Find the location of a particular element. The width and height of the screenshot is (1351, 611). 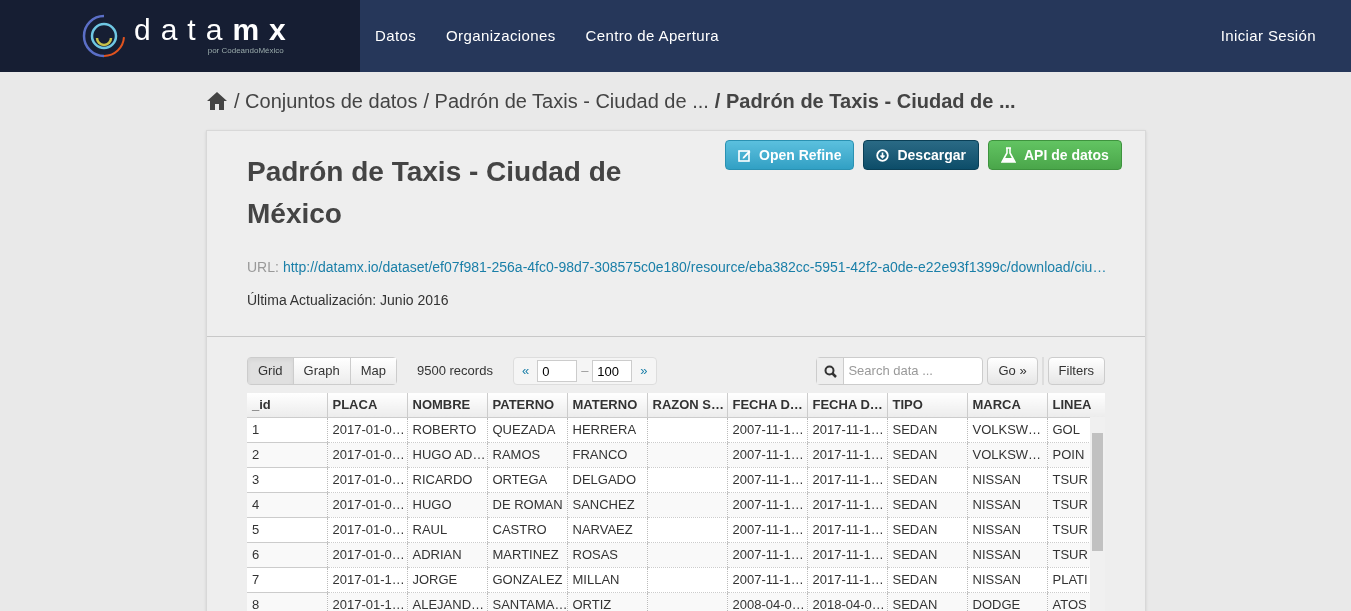

table-cell: 5 is located at coordinates (256, 529).